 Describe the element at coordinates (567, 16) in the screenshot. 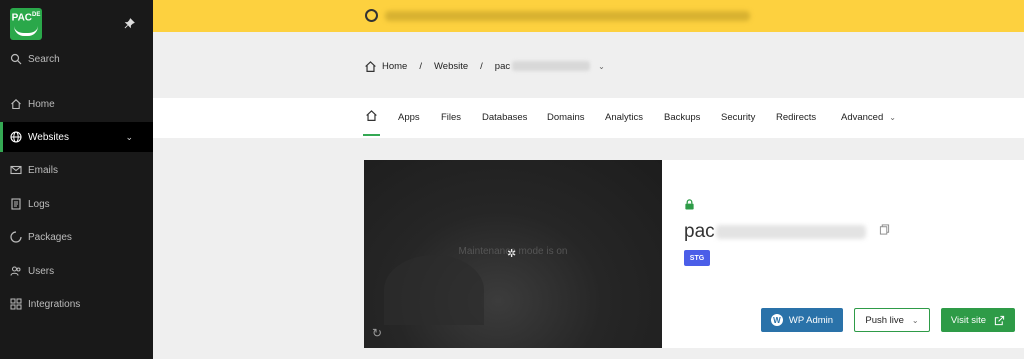

I see `notice-text-redacted` at that location.